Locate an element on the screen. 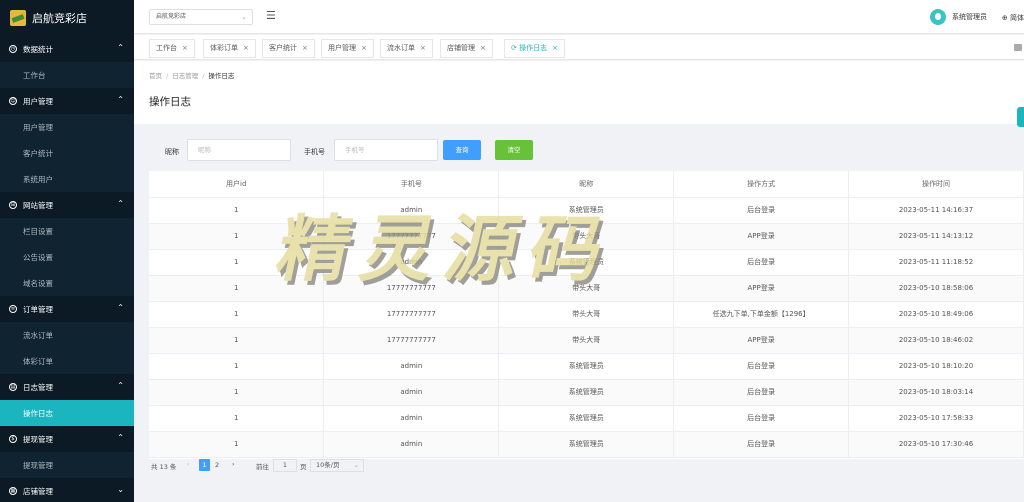 The width and height of the screenshot is (1024, 502). page-size-select: 10条/页 ⌄ is located at coordinates (337, 465).